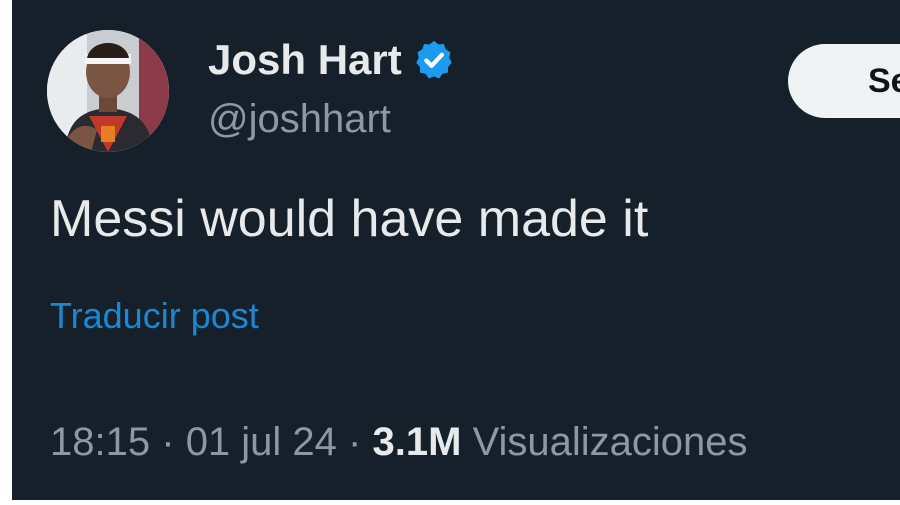  What do you see at coordinates (261, 442) in the screenshot?
I see `post-date: 01 jul 24` at bounding box center [261, 442].